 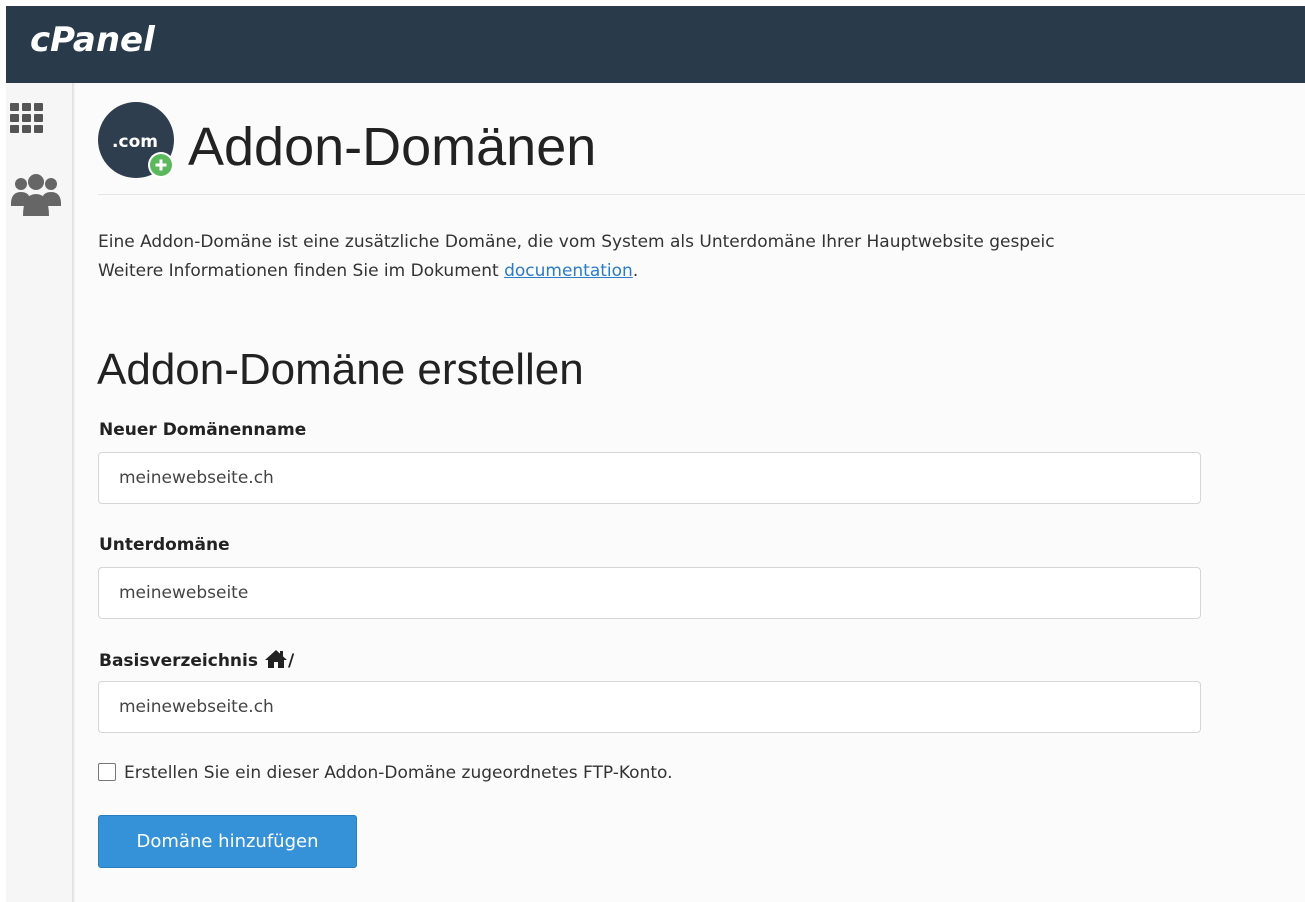 What do you see at coordinates (227, 841) in the screenshot?
I see `add-domain-button: Domäne hinzufügen` at bounding box center [227, 841].